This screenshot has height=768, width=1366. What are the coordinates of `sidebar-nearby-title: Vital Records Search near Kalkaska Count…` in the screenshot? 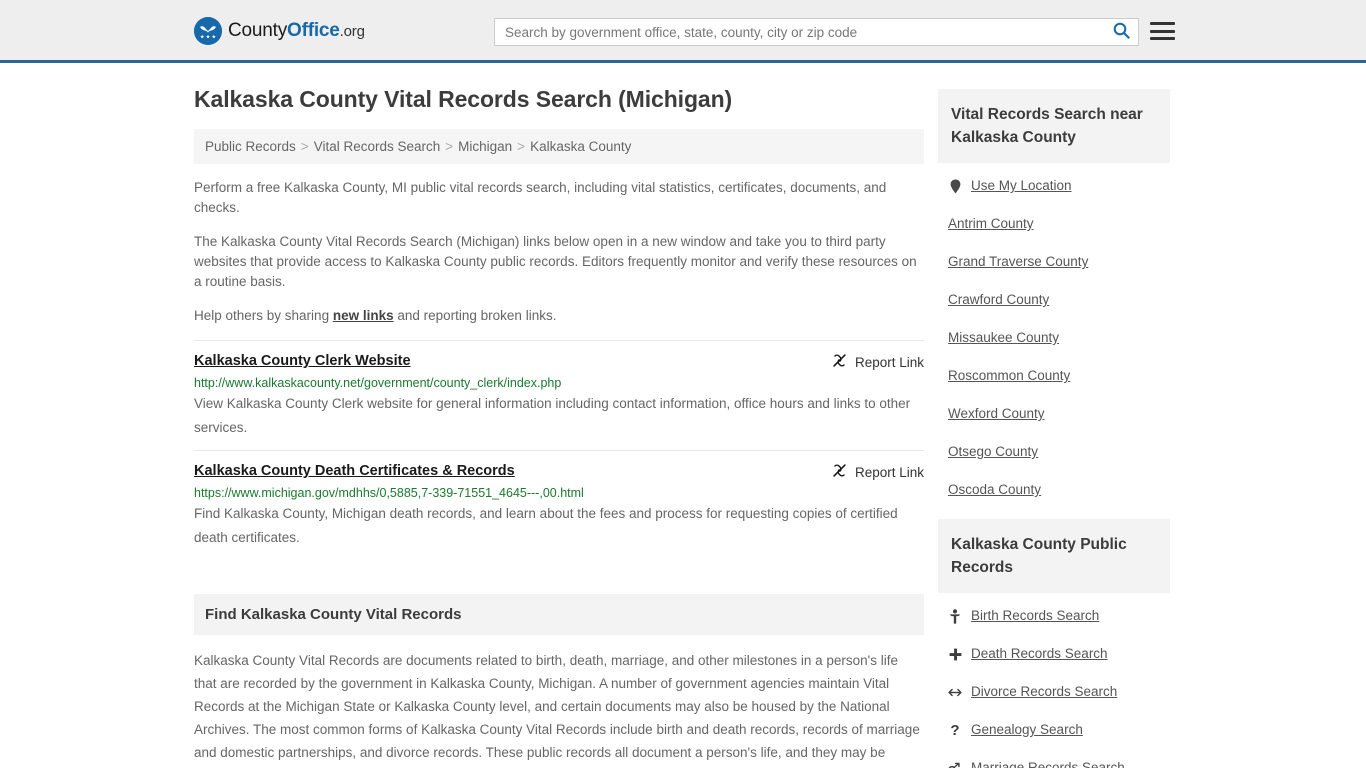 It's located at (1054, 126).